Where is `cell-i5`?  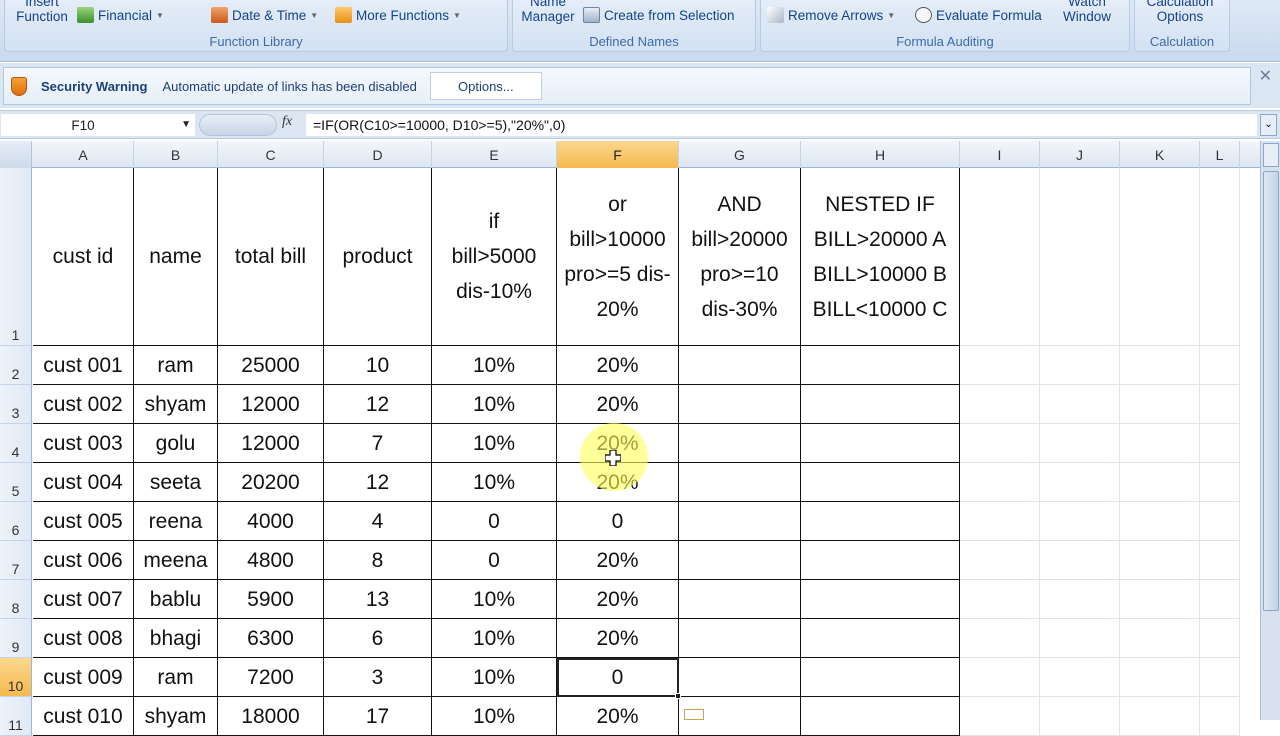
cell-i5 is located at coordinates (1000, 482).